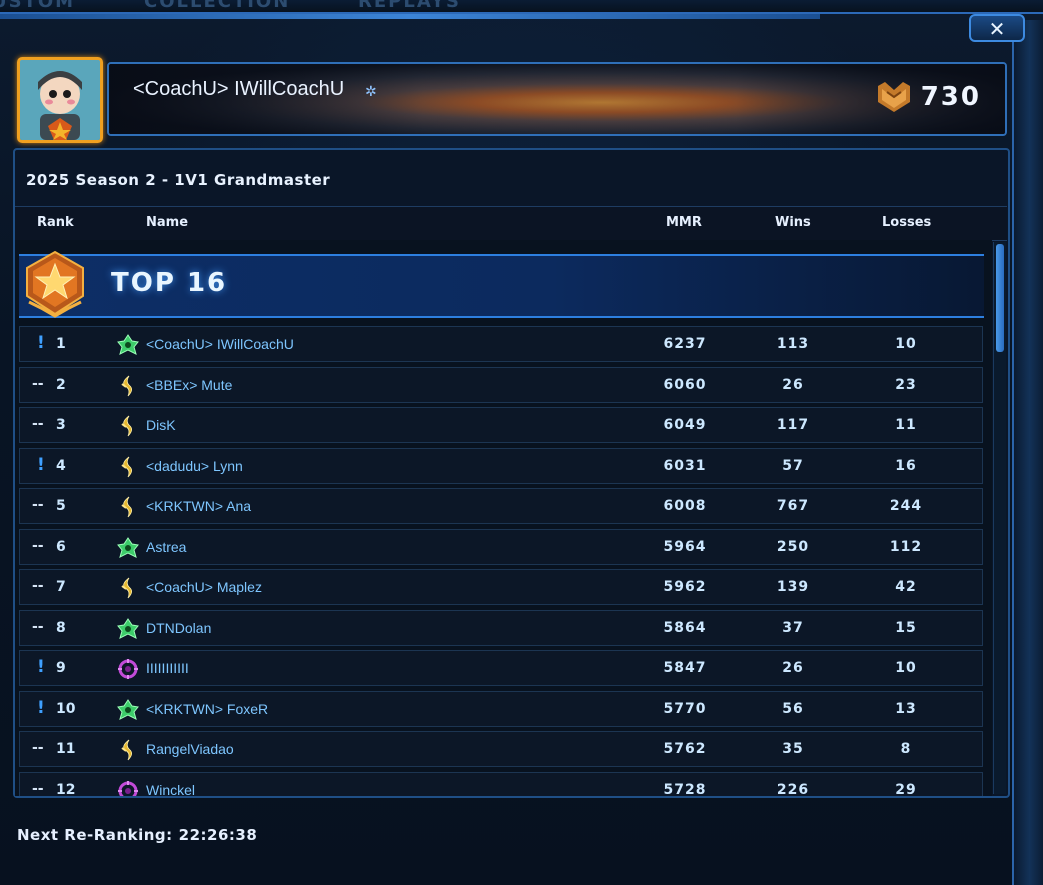  I want to click on row-player-name: RangelViadao, so click(190, 749).